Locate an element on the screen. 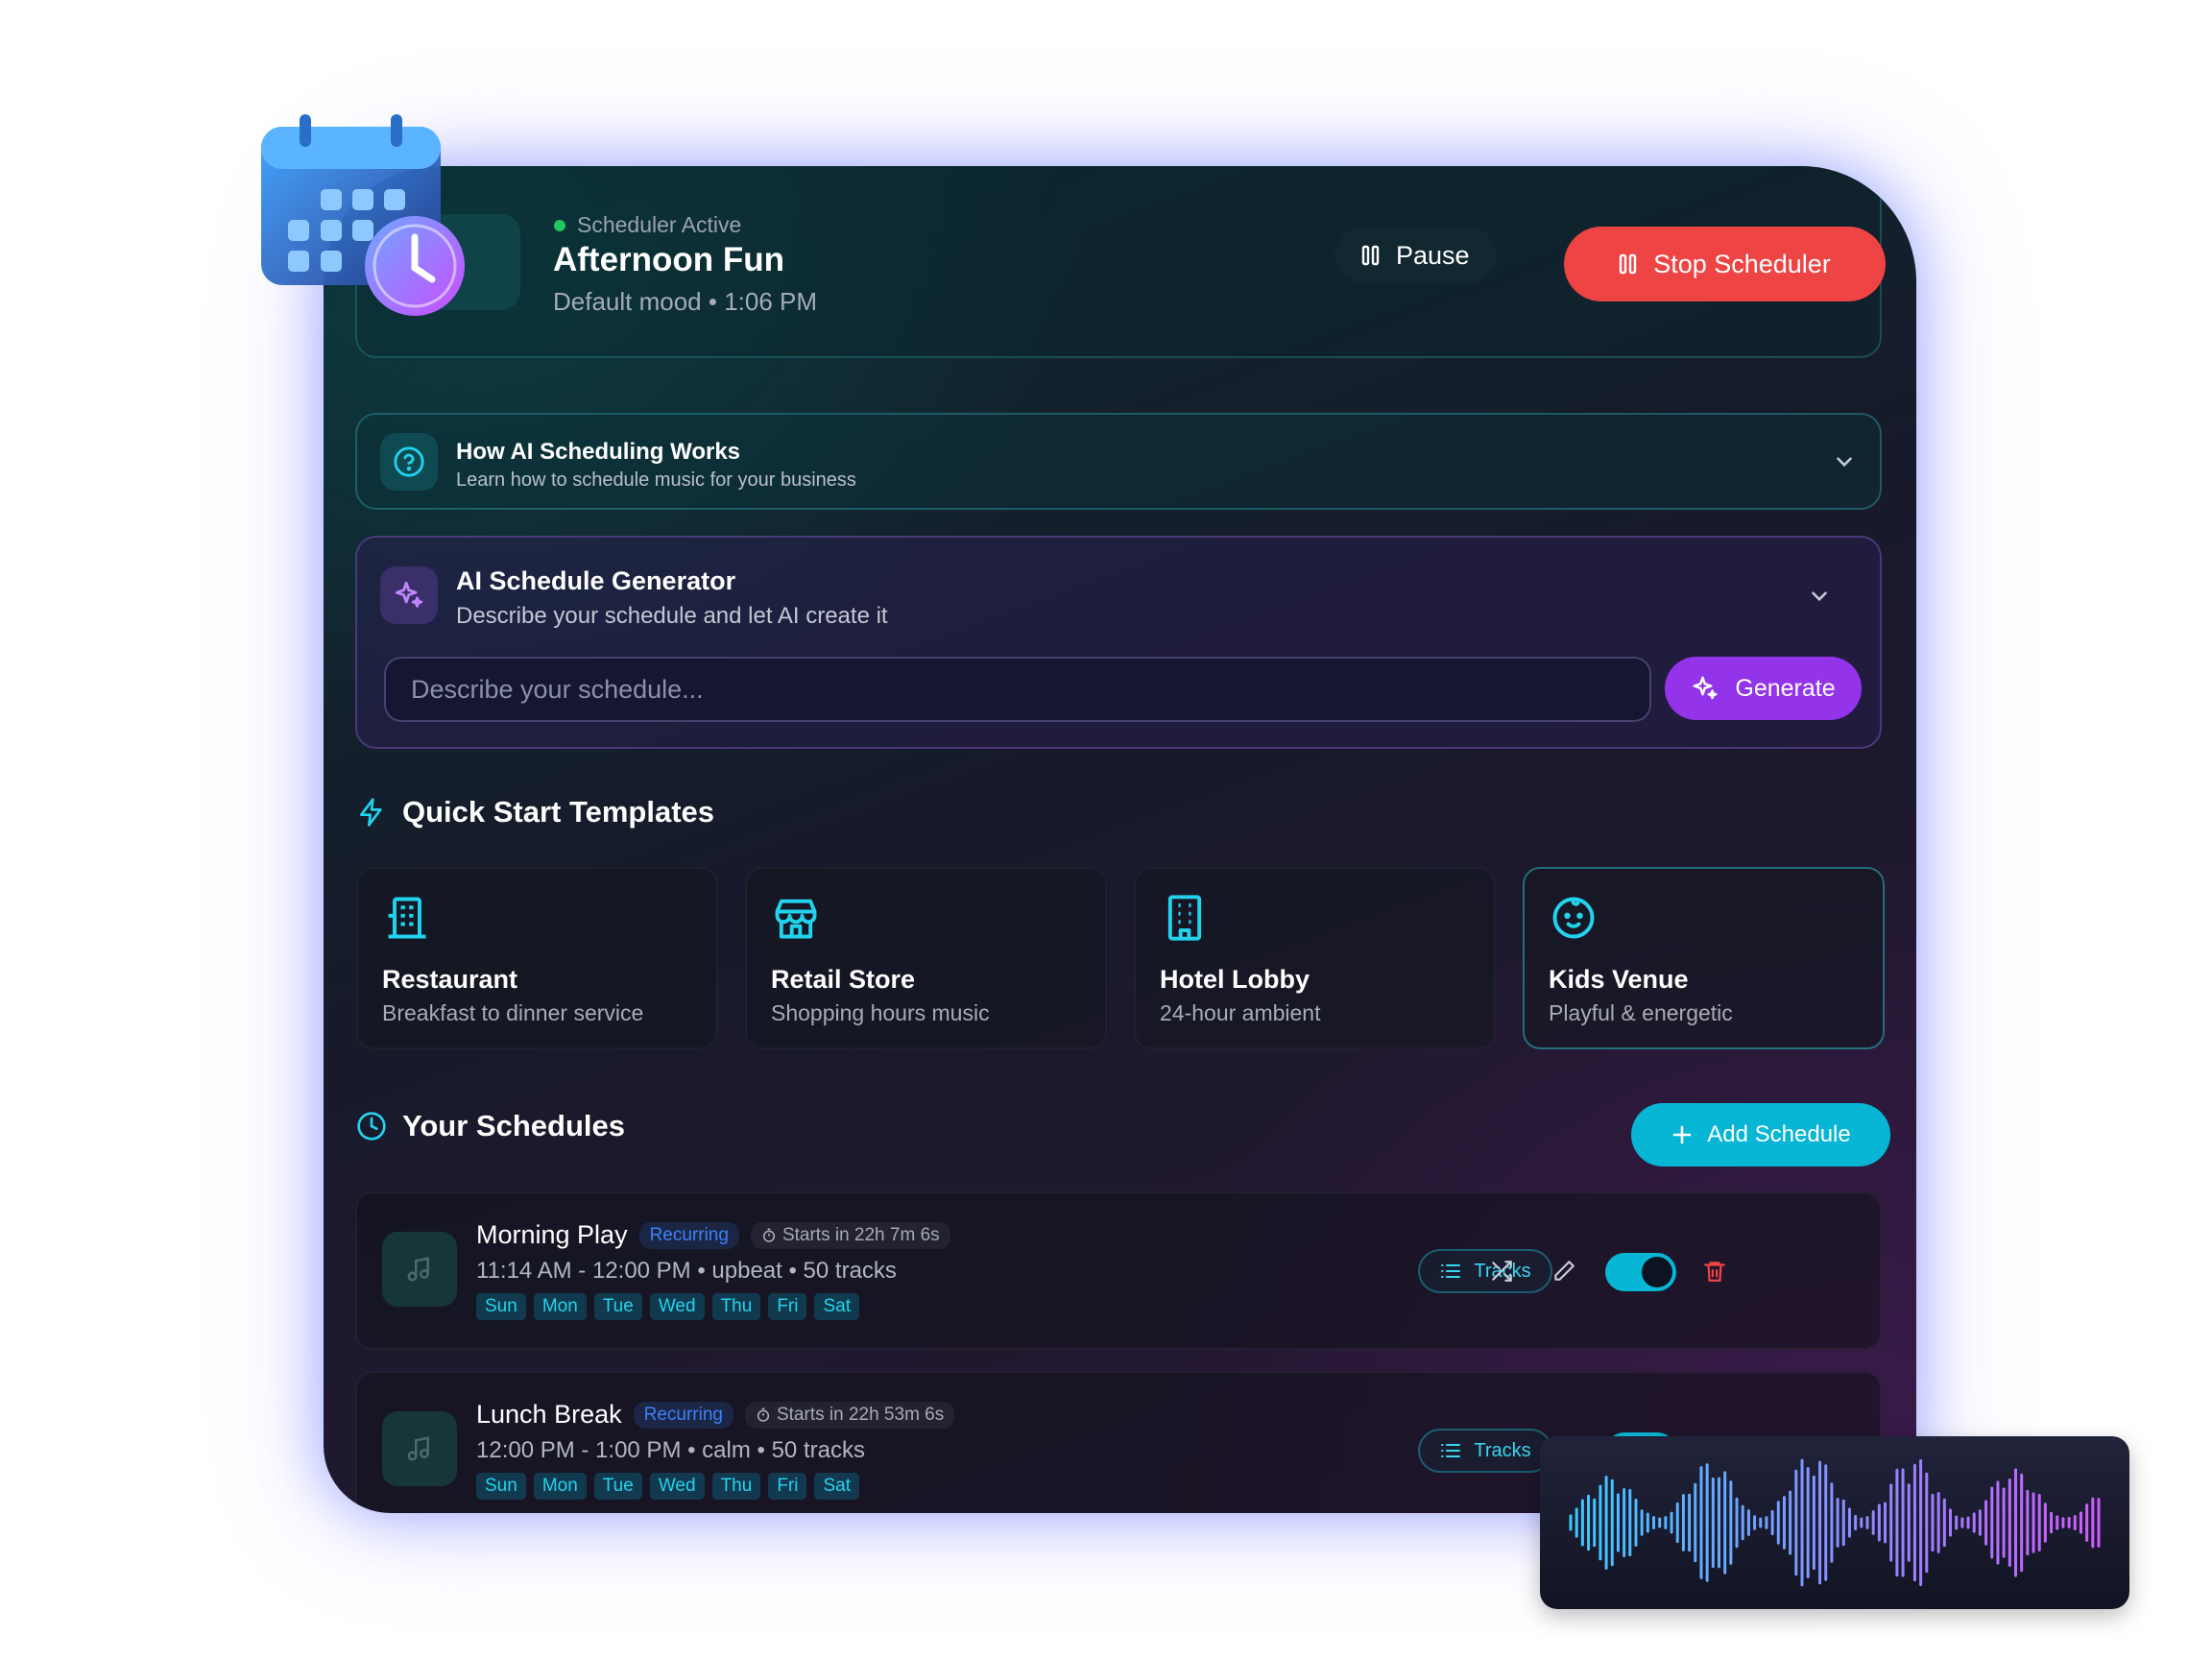 This screenshot has width=2212, height=1659. generate-label: Generate is located at coordinates (1786, 688).